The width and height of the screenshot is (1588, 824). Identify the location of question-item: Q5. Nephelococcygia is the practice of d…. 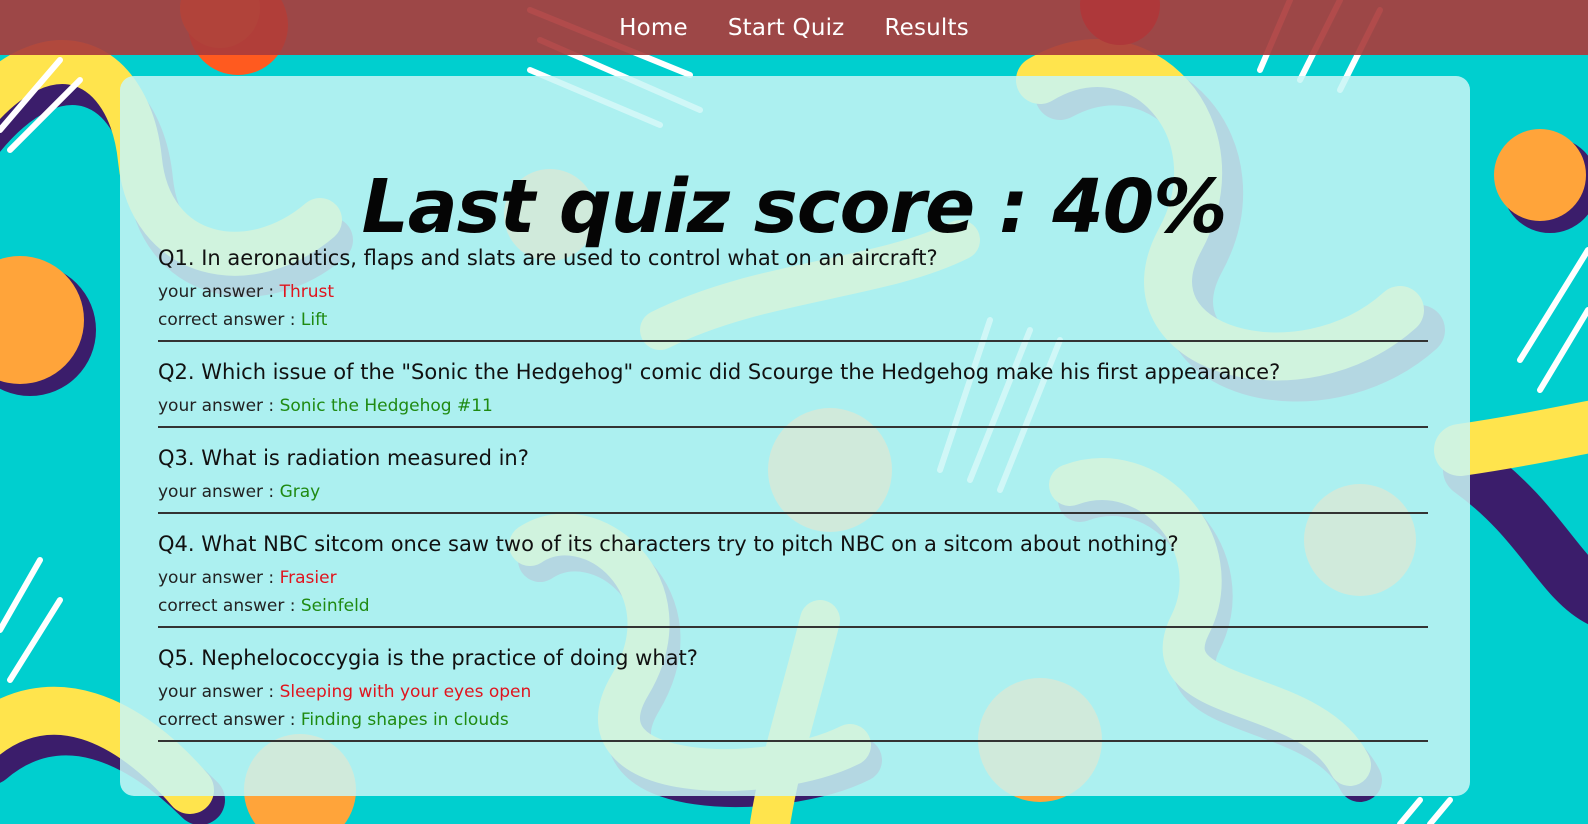
(793, 690).